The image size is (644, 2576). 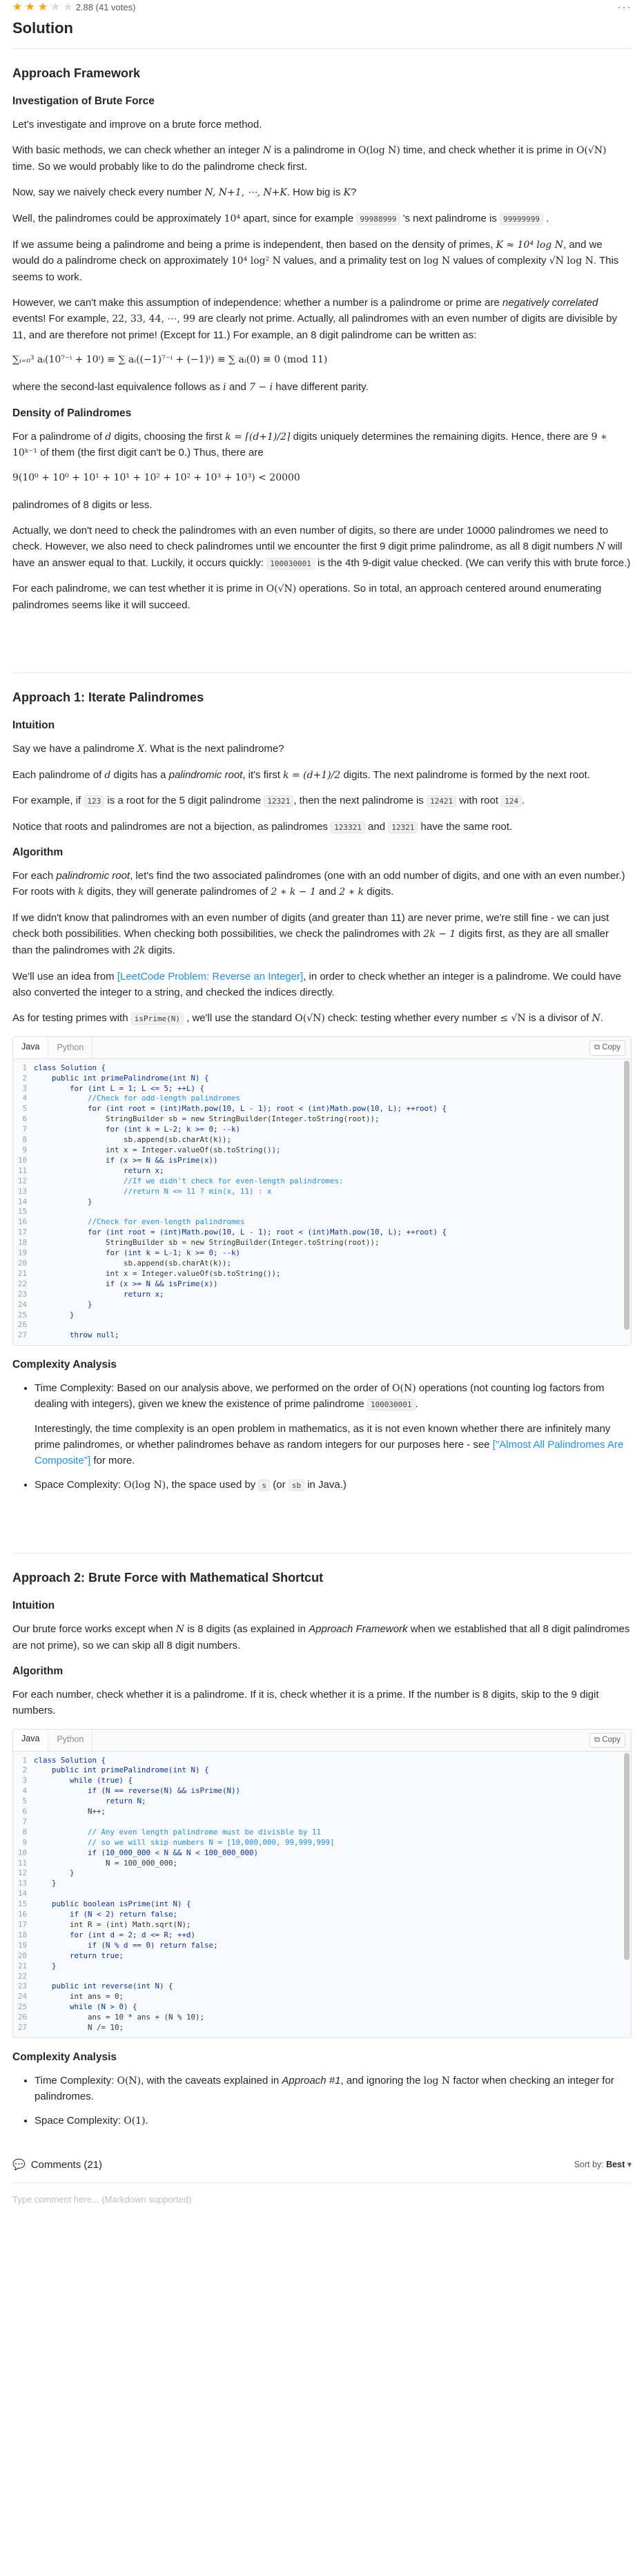 I want to click on copy-icon: ⧉, so click(x=597, y=1740).